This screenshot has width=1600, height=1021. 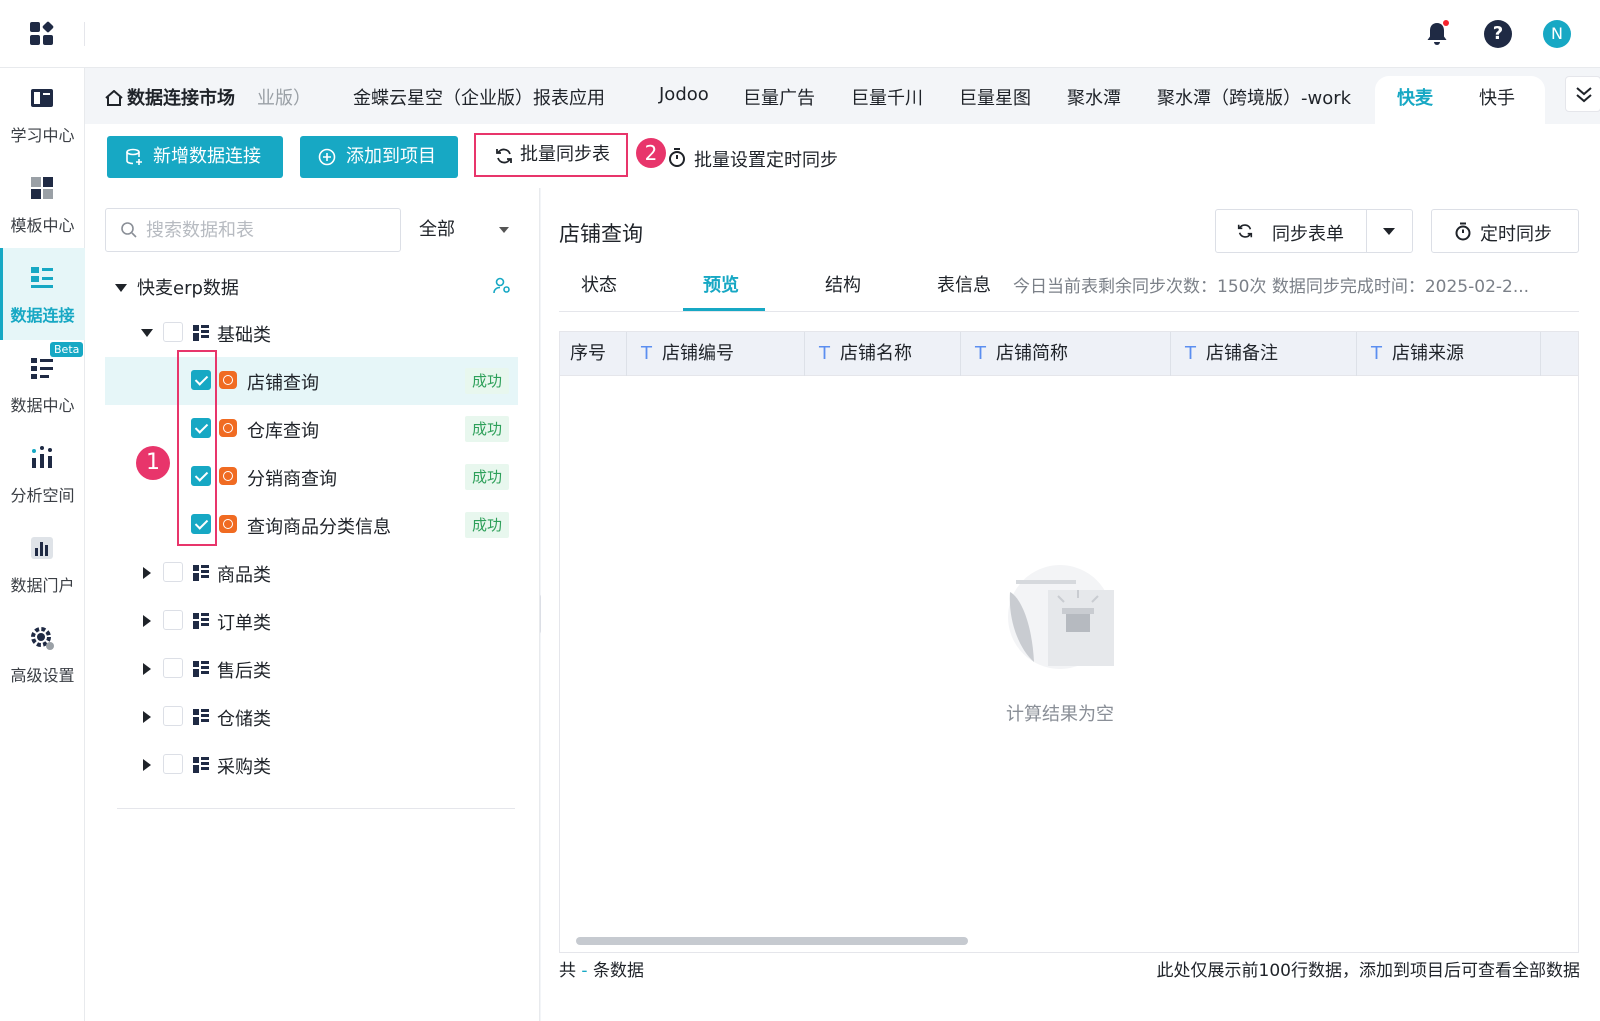 I want to click on data-connect-icon, so click(x=42, y=277).